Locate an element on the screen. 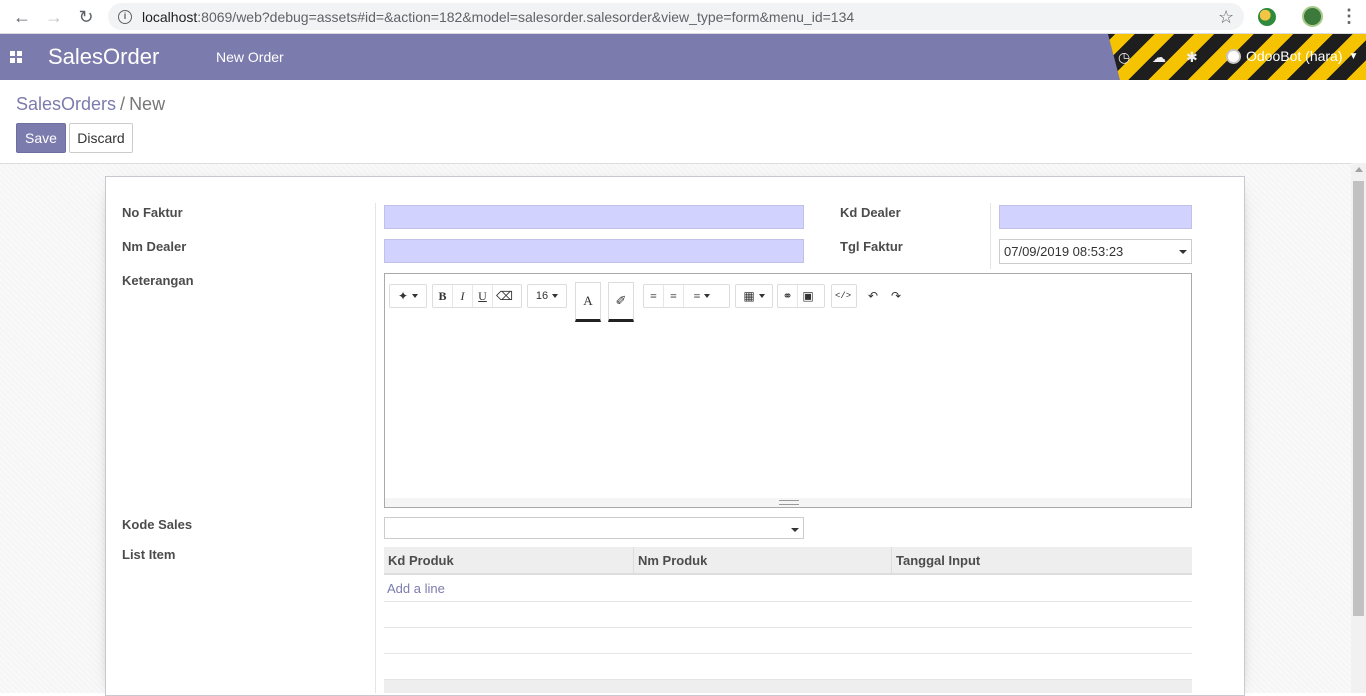 The height and width of the screenshot is (696, 1366). font-style-group: B I U ⌫ is located at coordinates (477, 296).